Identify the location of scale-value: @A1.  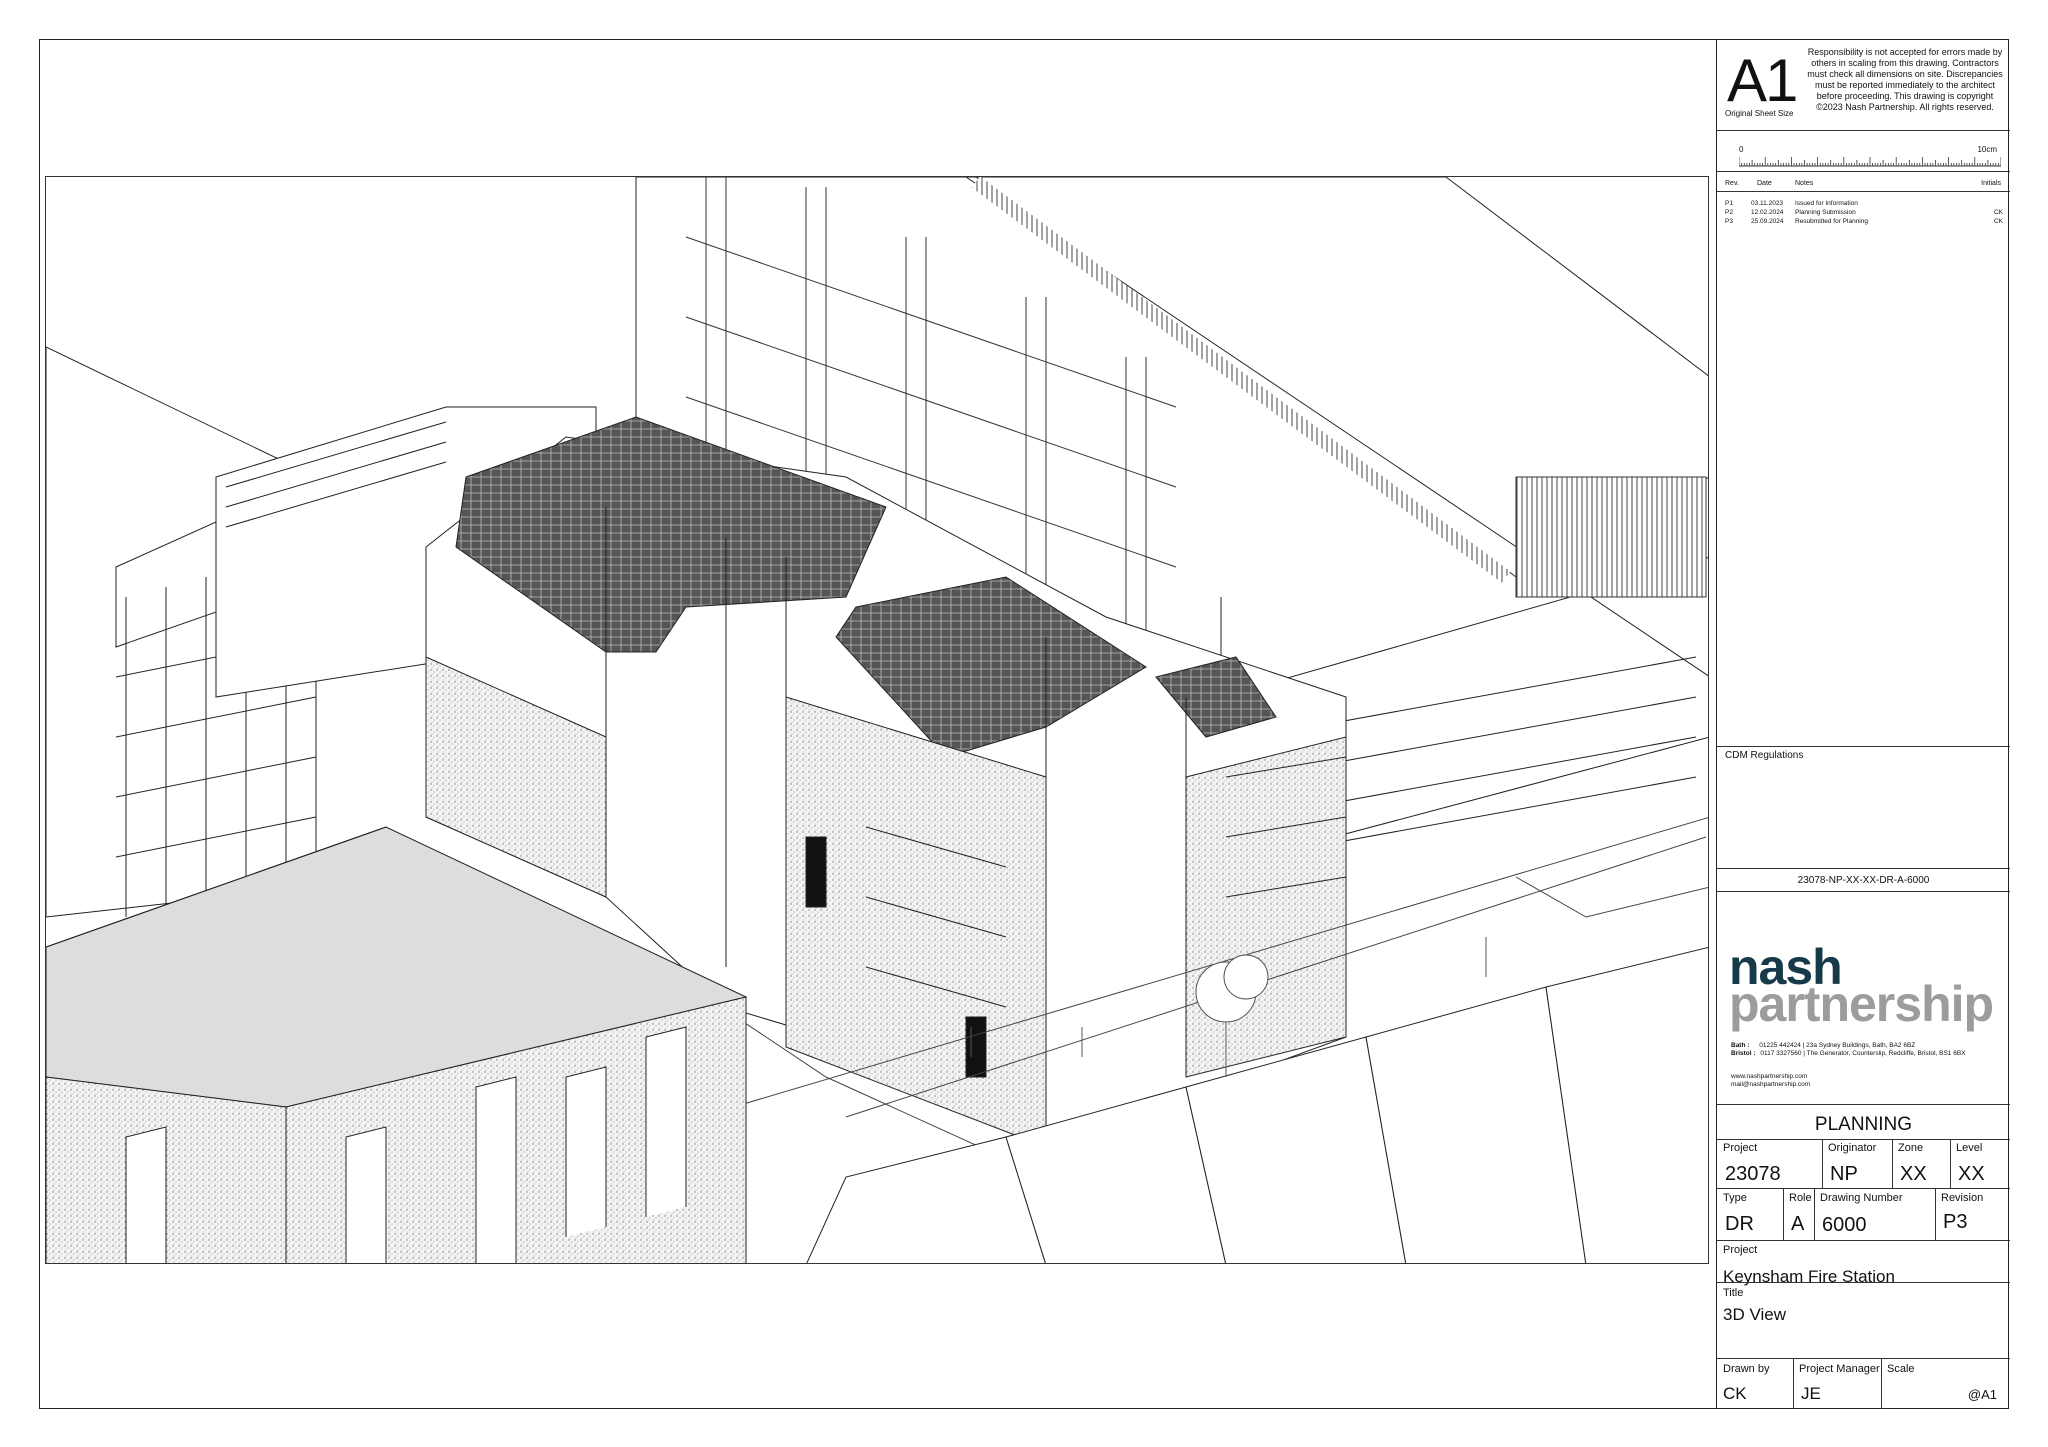
(1982, 1394).